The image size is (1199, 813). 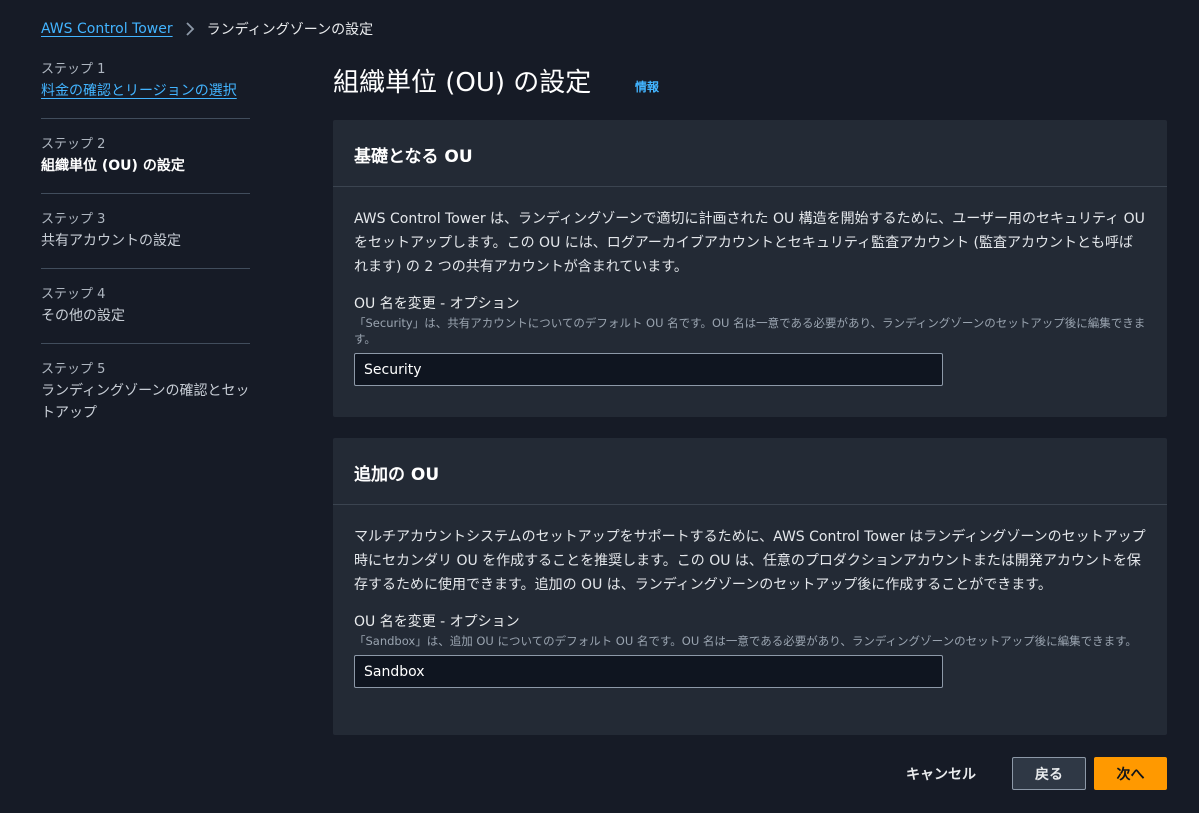 I want to click on cancel-button: キャンセル, so click(x=941, y=774).